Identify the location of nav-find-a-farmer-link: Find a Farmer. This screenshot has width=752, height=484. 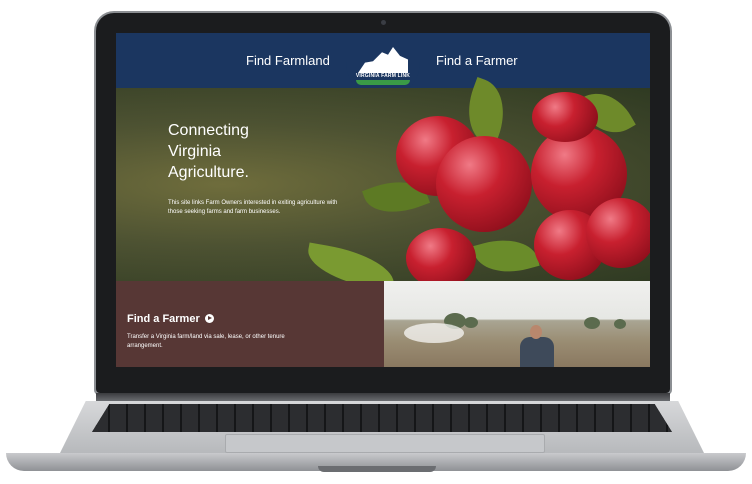
(477, 60).